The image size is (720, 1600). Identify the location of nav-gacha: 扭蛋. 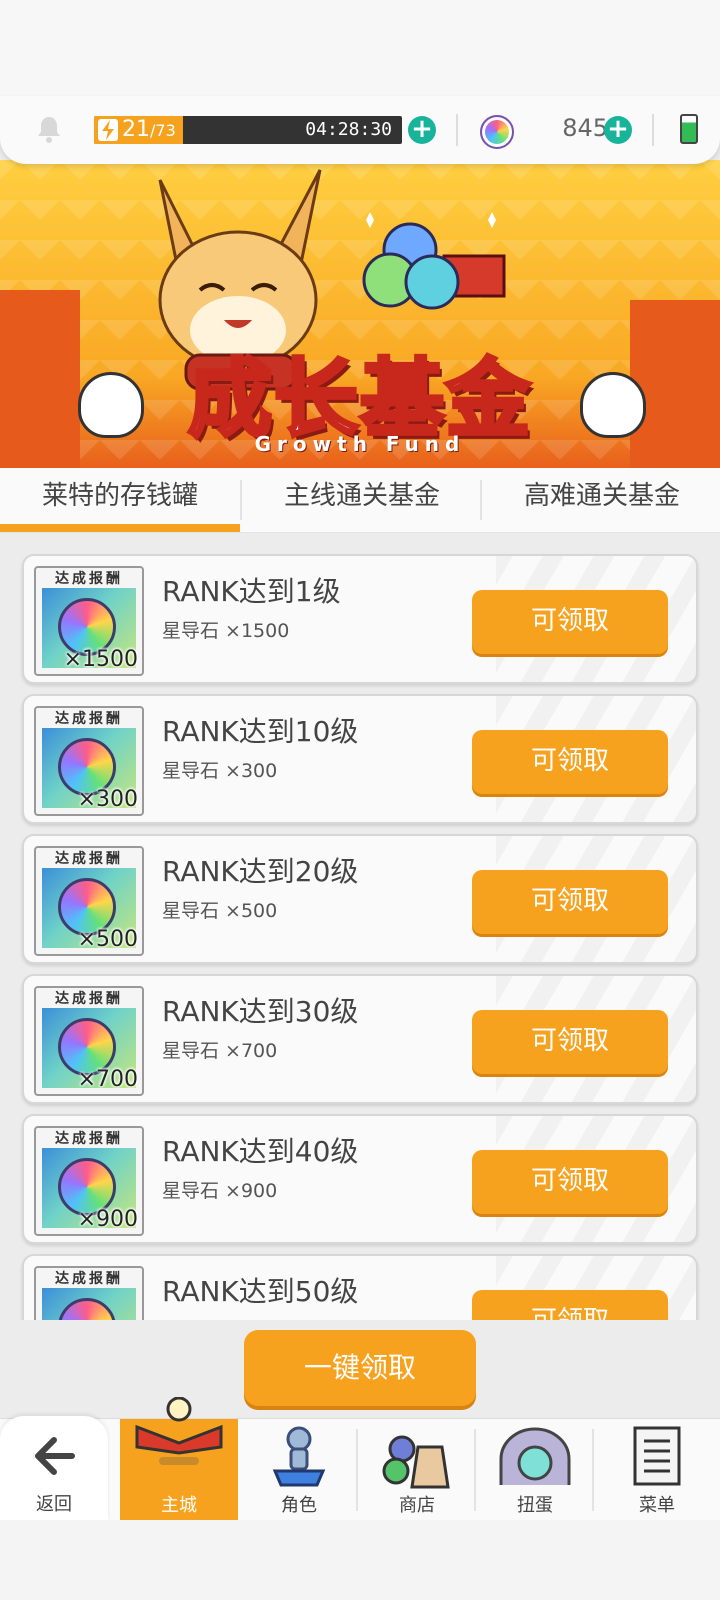
(535, 1470).